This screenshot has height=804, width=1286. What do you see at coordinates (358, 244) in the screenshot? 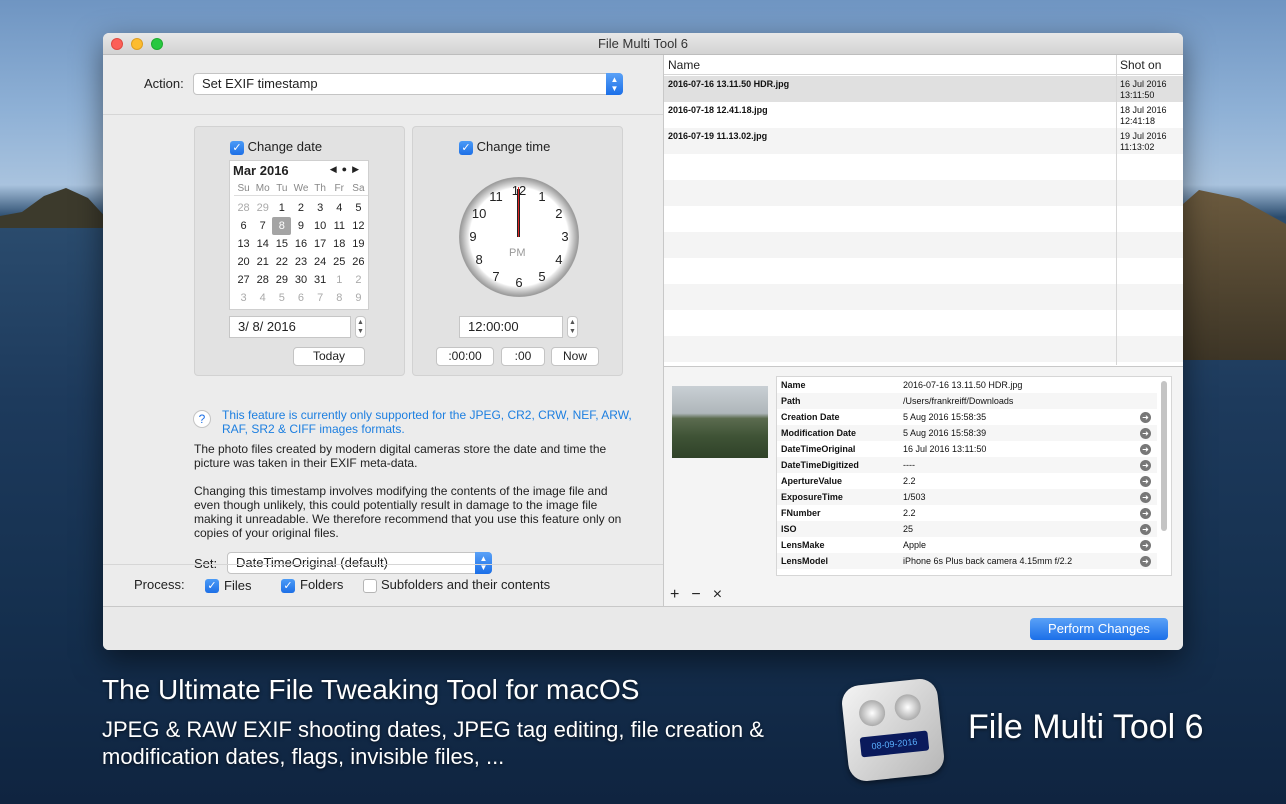
I see `calendar-day: 19` at bounding box center [358, 244].